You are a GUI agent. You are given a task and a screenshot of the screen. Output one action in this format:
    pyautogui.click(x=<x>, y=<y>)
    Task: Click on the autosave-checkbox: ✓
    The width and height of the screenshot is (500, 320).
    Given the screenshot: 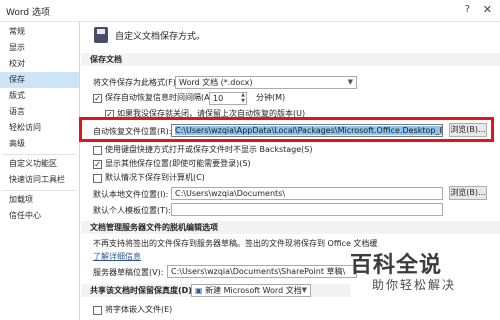 What is the action you would take?
    pyautogui.click(x=97, y=98)
    